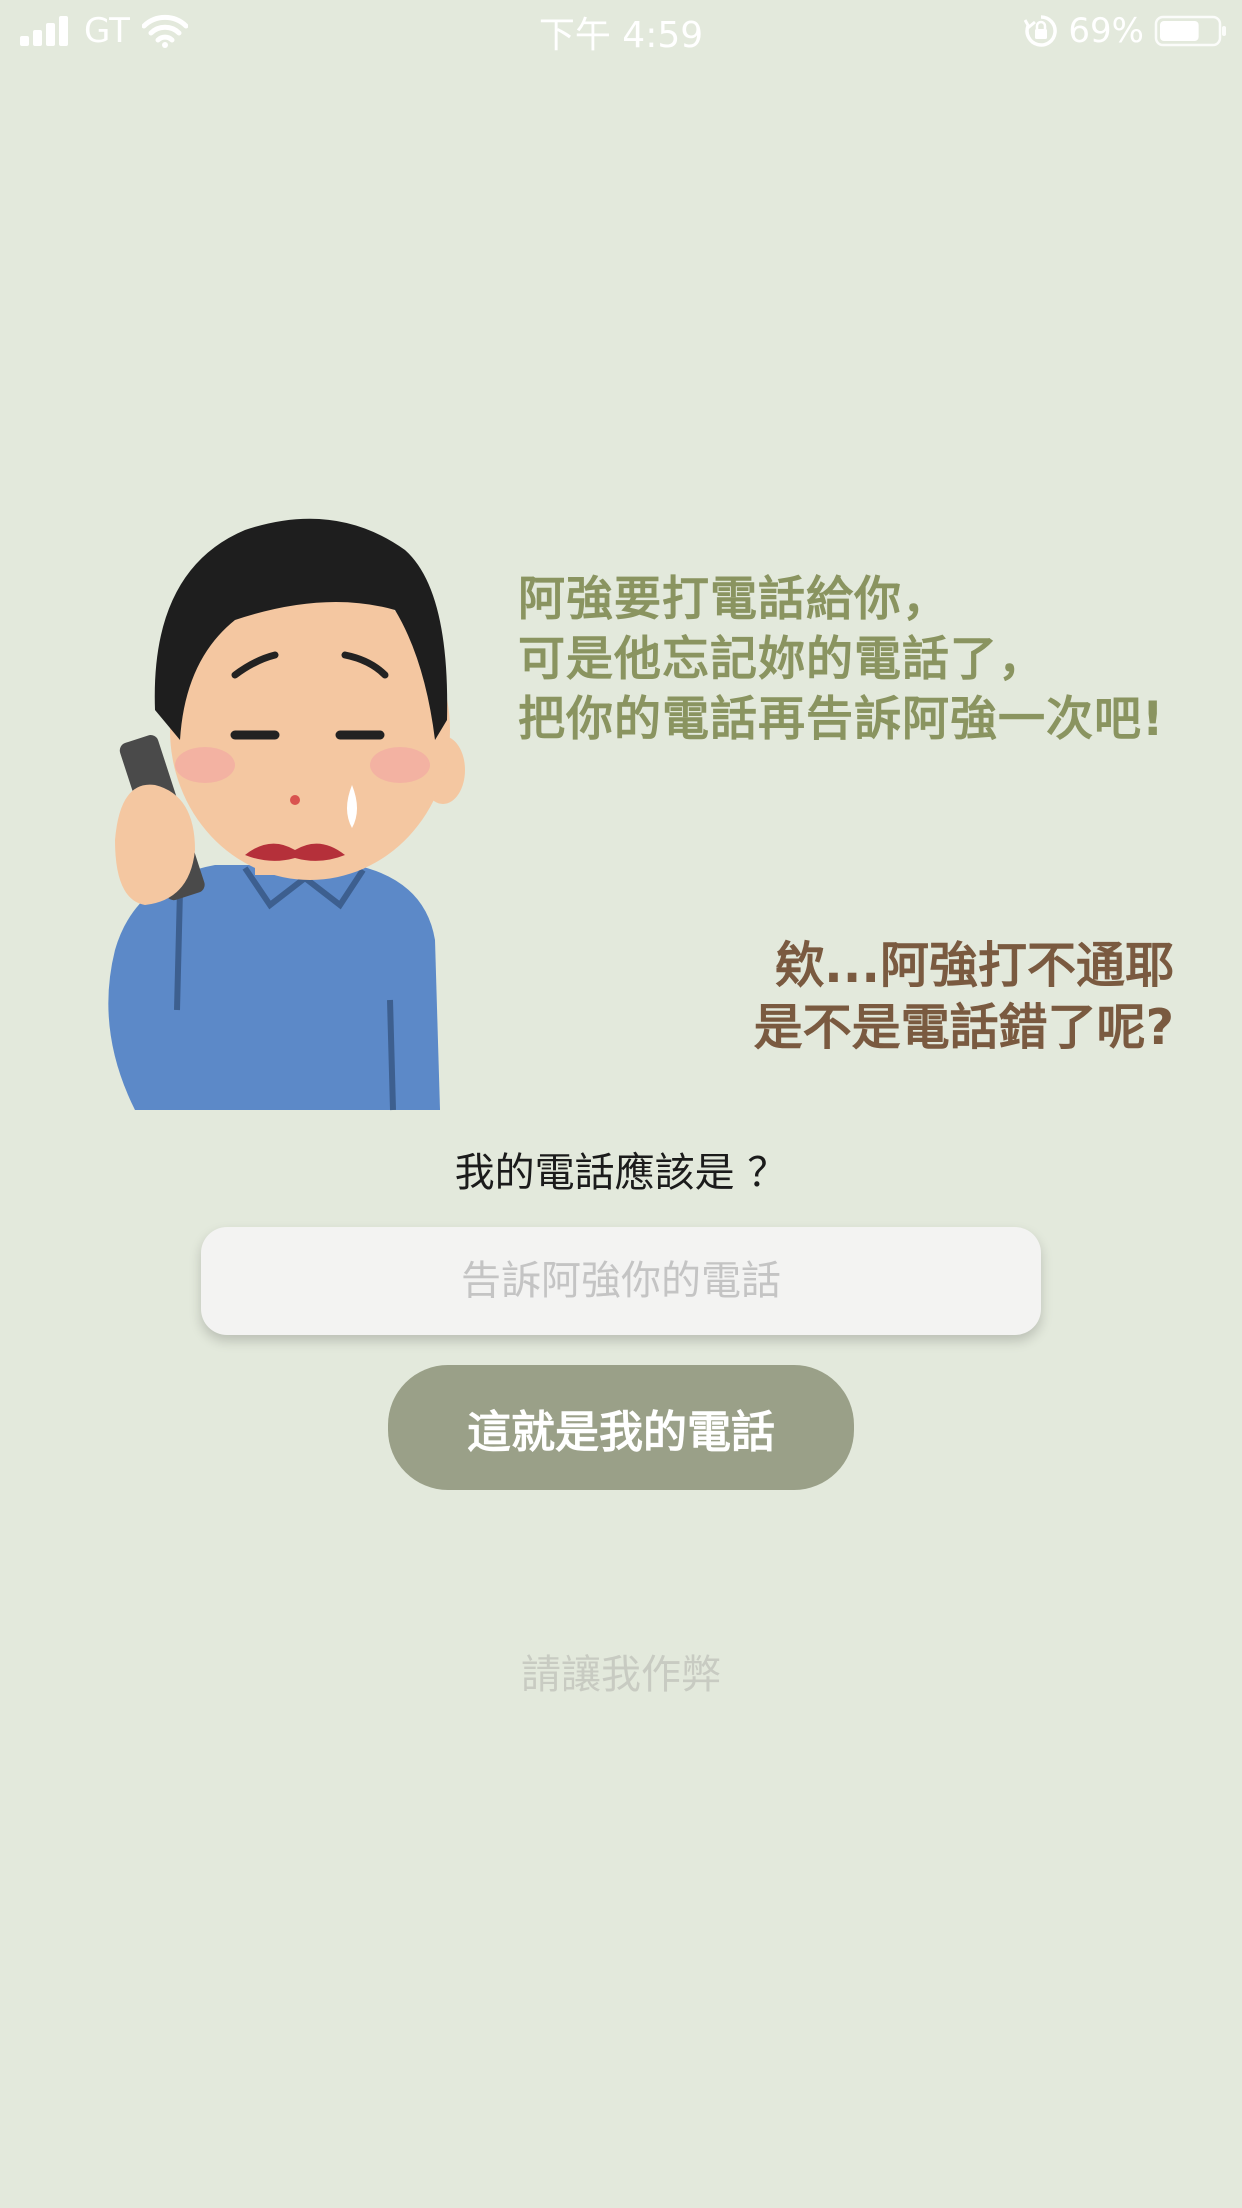  What do you see at coordinates (286, 814) in the screenshot?
I see `crying-man-on-phone-illustration` at bounding box center [286, 814].